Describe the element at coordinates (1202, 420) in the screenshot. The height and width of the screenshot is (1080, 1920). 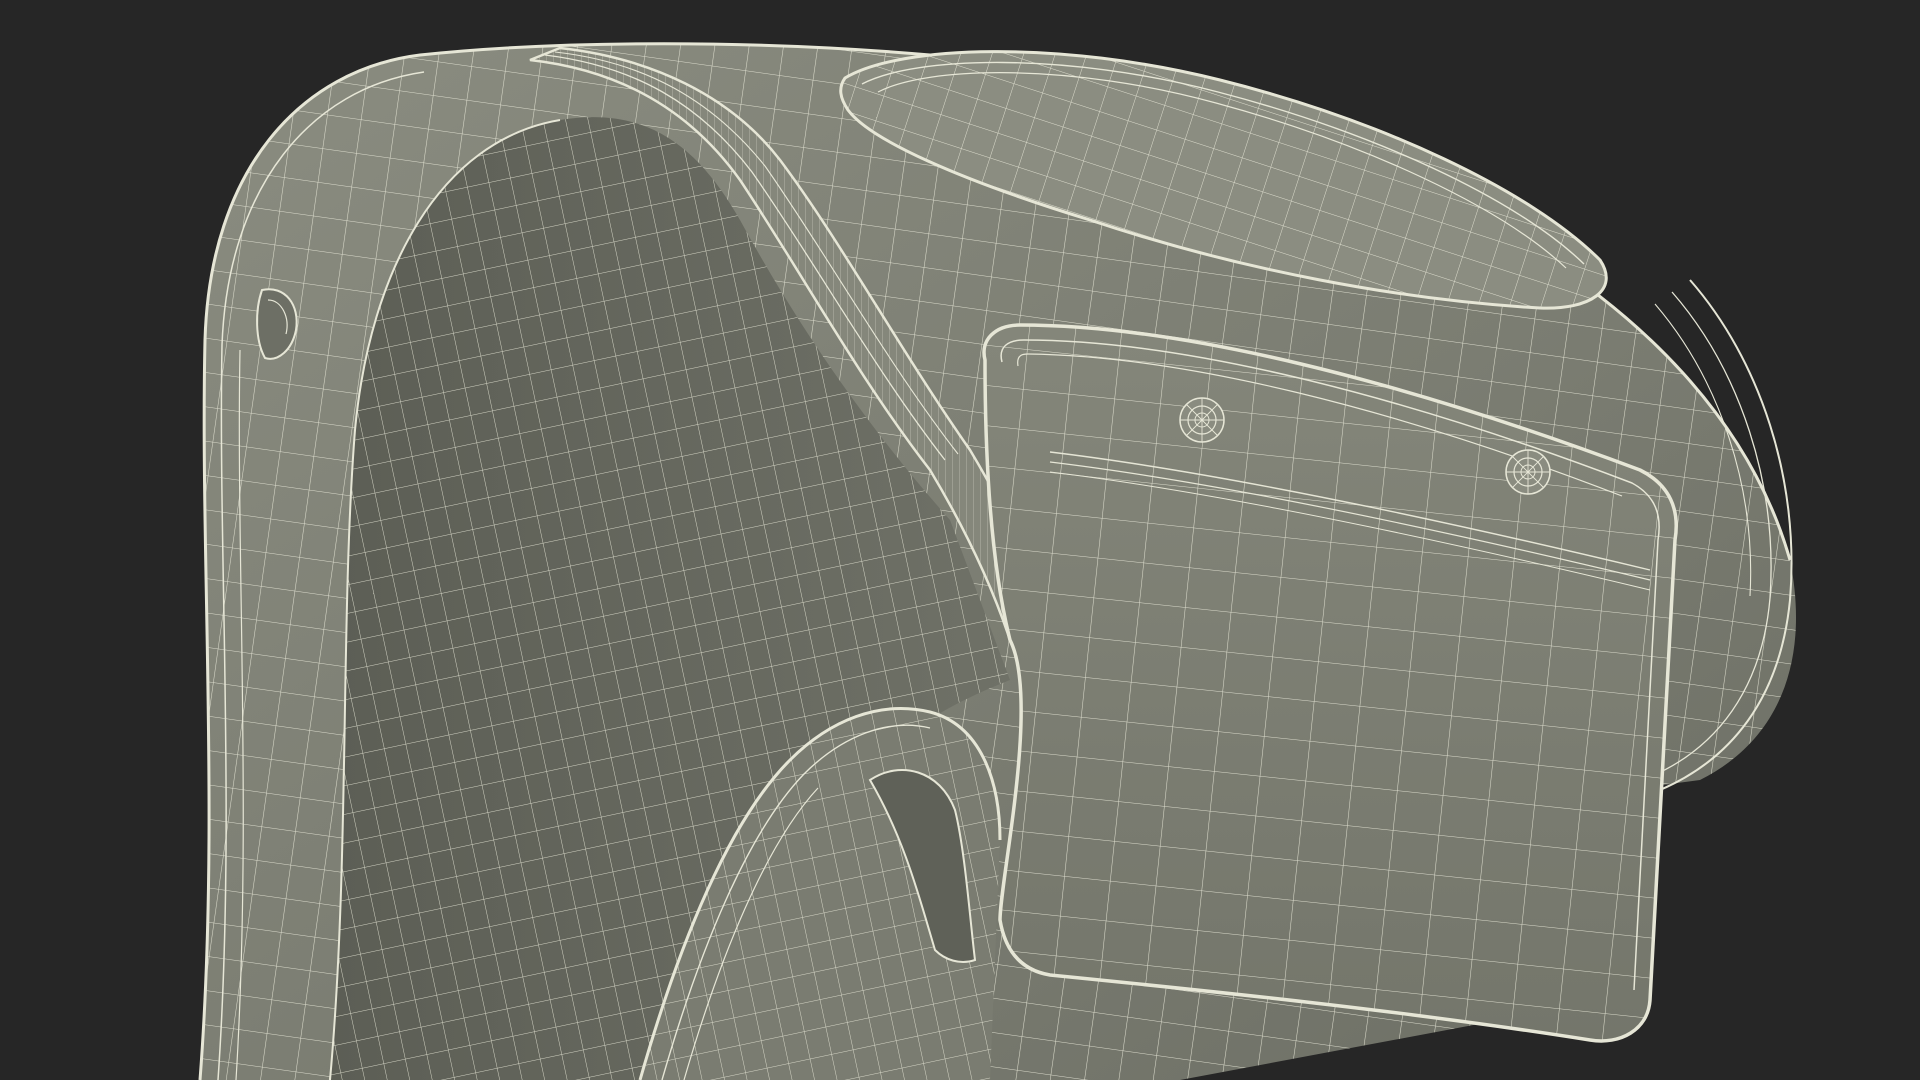
I see `rivet-left` at that location.